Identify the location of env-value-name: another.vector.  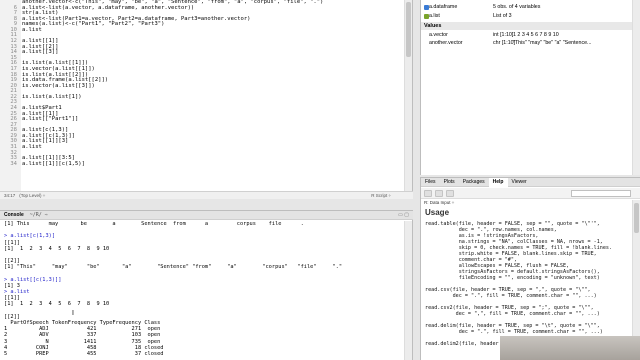
(446, 43).